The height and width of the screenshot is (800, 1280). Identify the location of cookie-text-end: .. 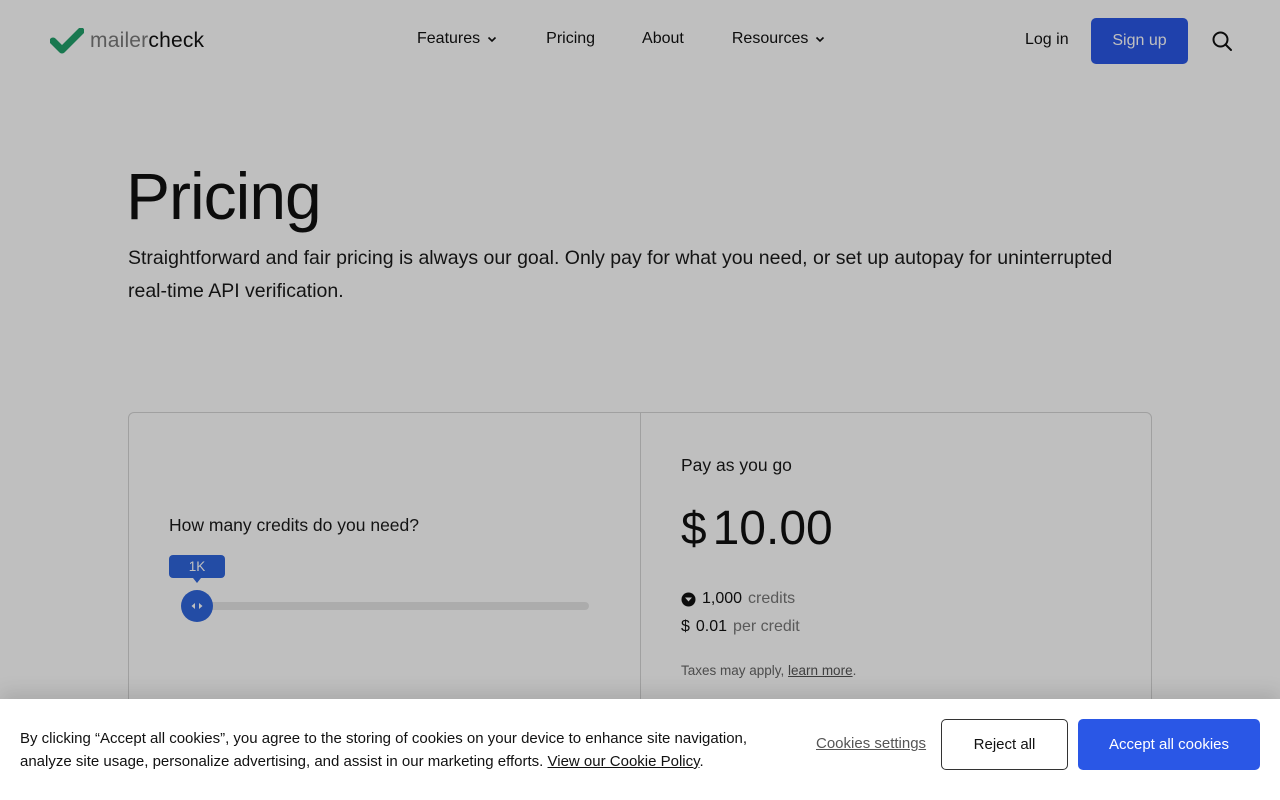
(701, 761).